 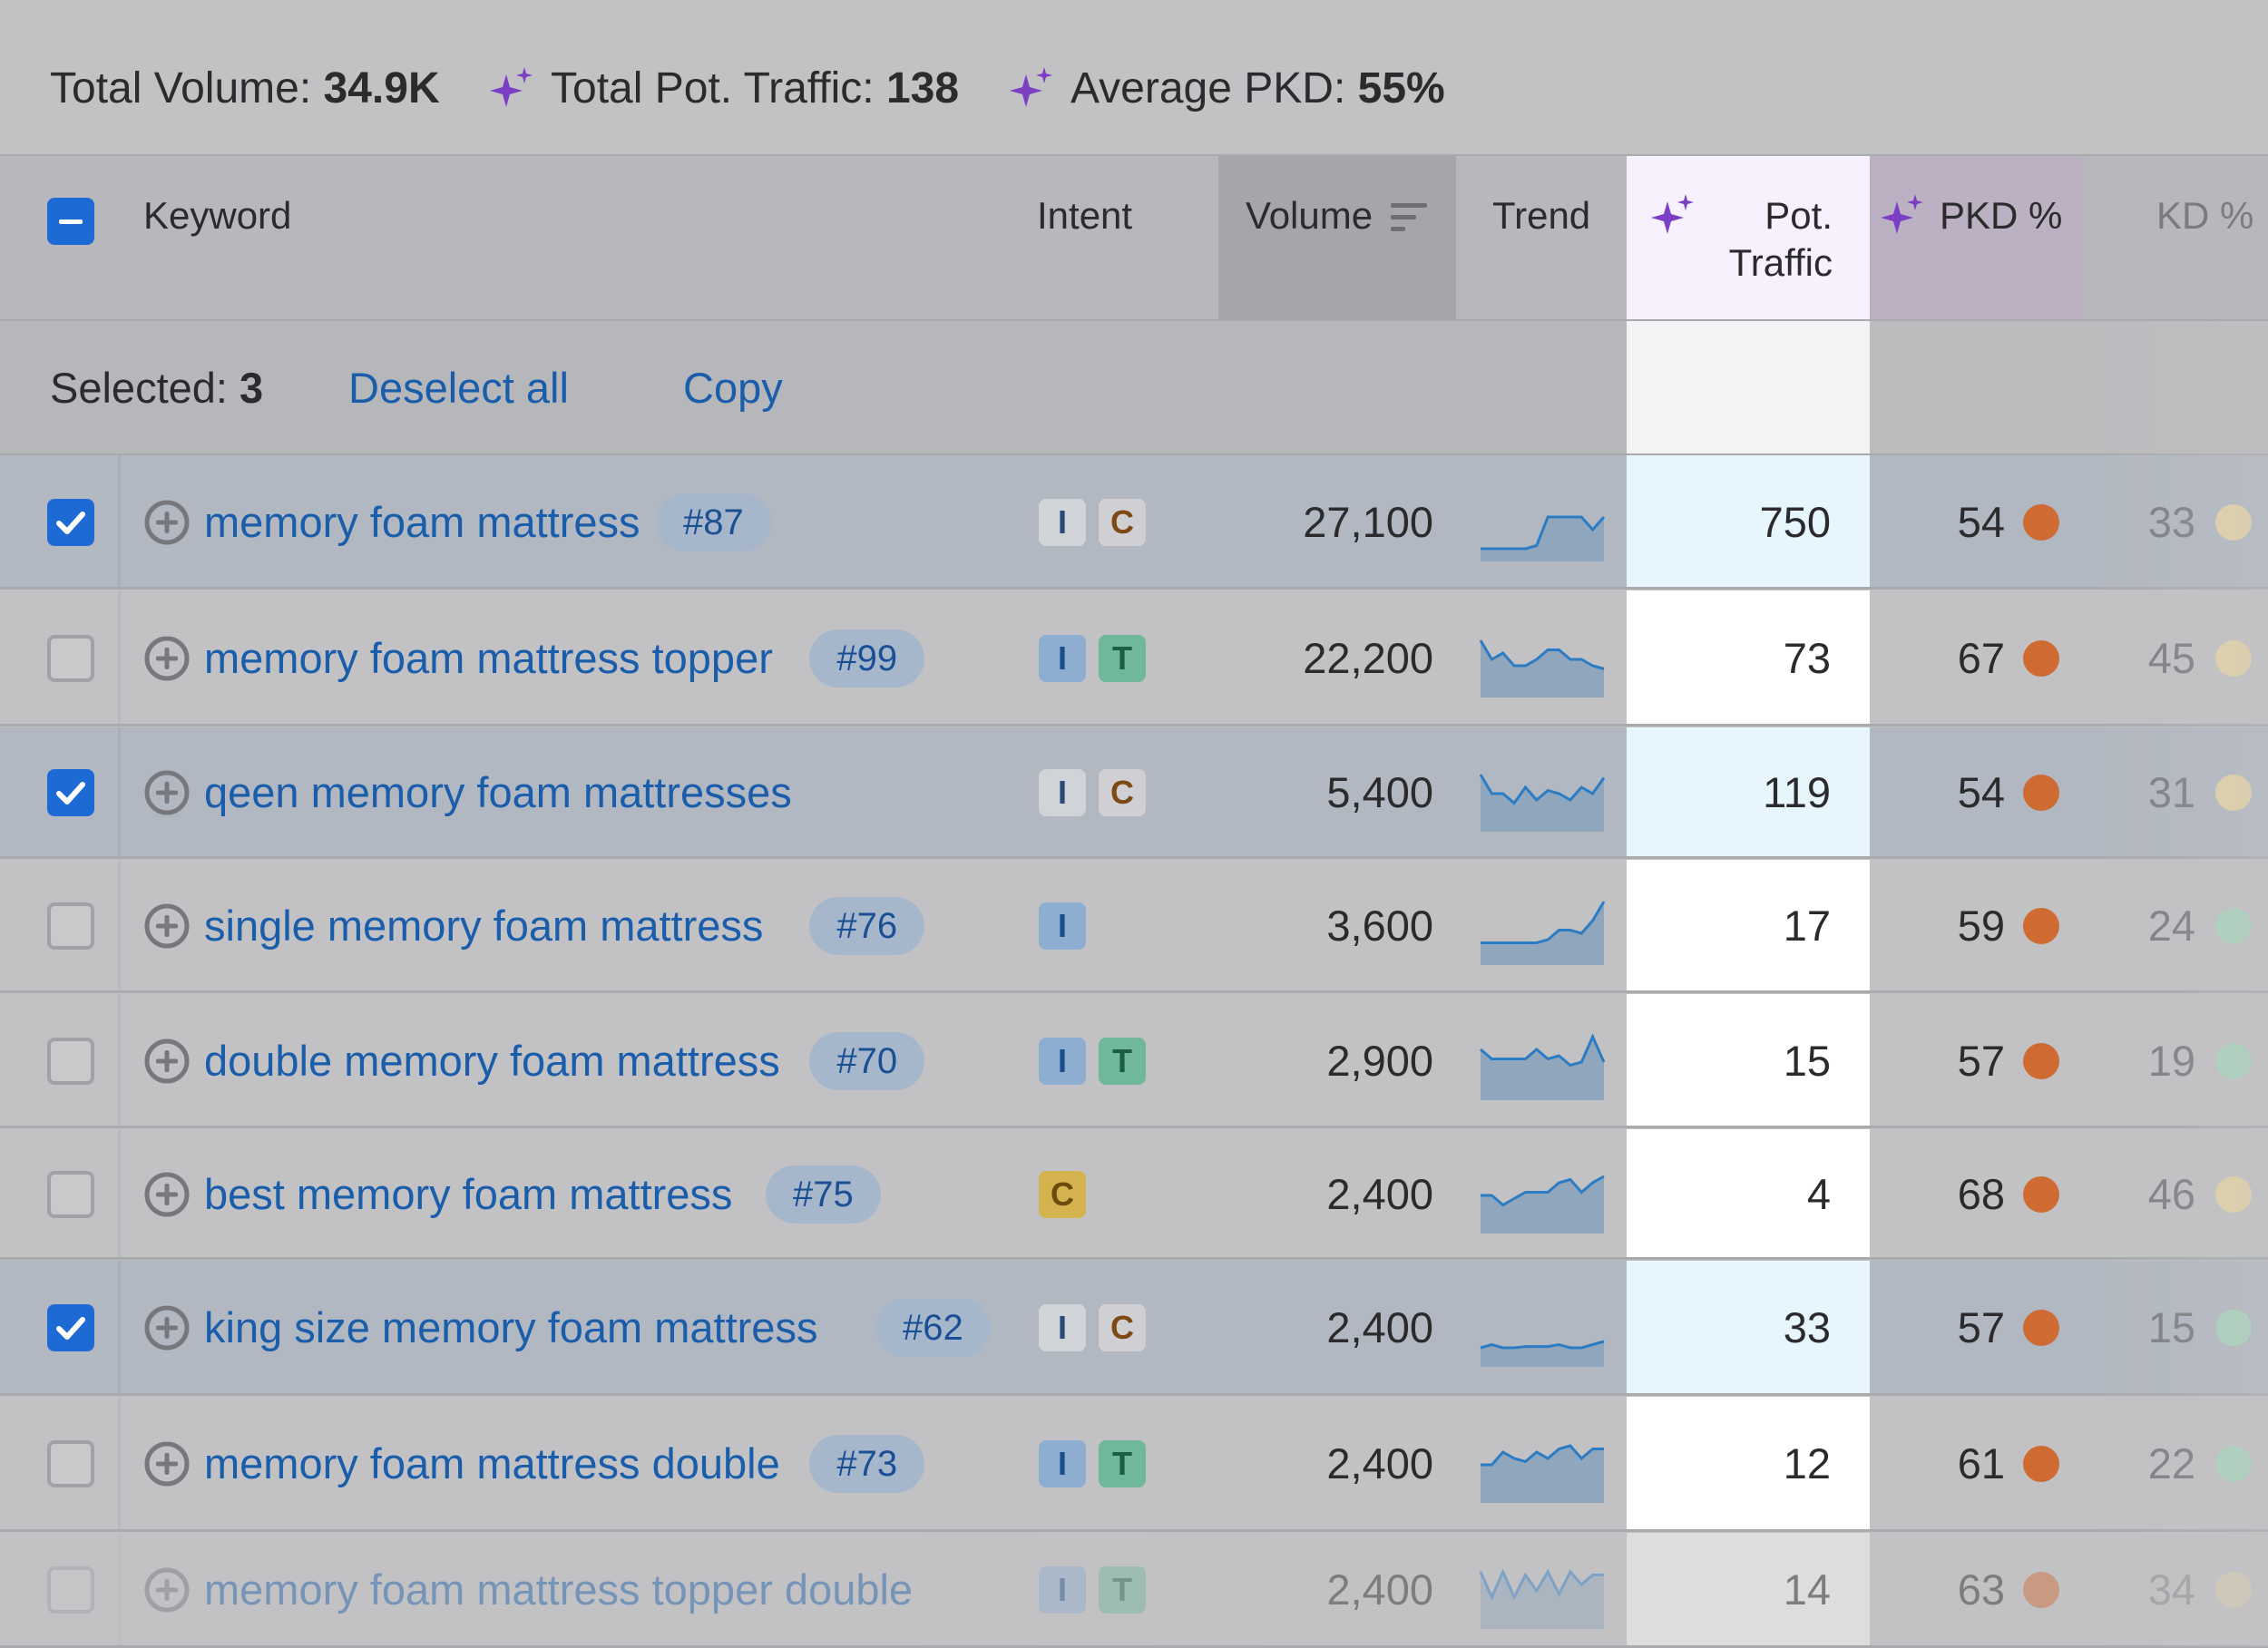 What do you see at coordinates (756, 88) in the screenshot?
I see `total-pot-traffic: Total Pot. Traffic: 138` at bounding box center [756, 88].